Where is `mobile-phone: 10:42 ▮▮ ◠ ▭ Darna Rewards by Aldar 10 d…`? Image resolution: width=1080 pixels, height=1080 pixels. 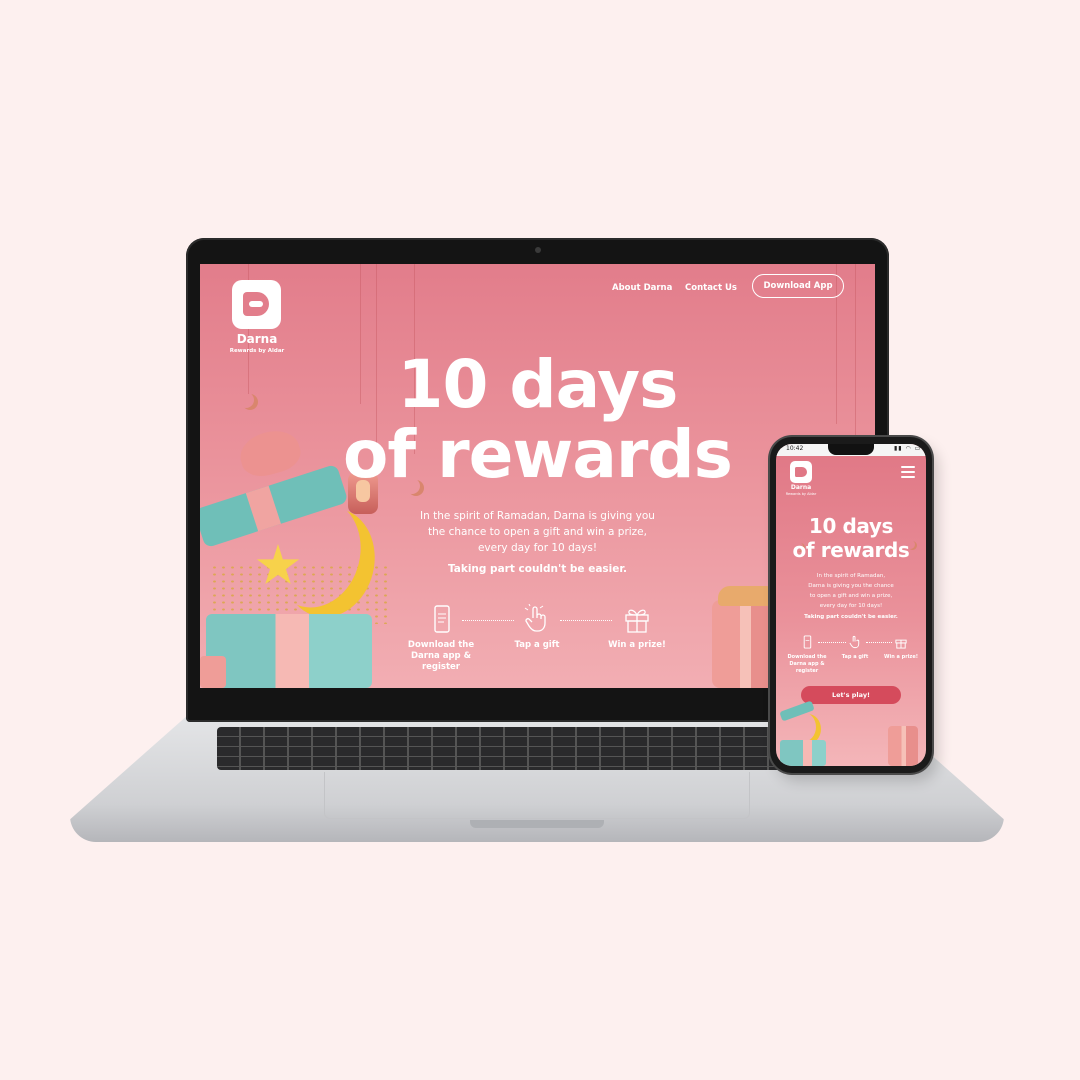
mobile-phone: 10:42 ▮▮ ◠ ▭ Darna Rewards by Aldar 10 d… is located at coordinates (851, 605).